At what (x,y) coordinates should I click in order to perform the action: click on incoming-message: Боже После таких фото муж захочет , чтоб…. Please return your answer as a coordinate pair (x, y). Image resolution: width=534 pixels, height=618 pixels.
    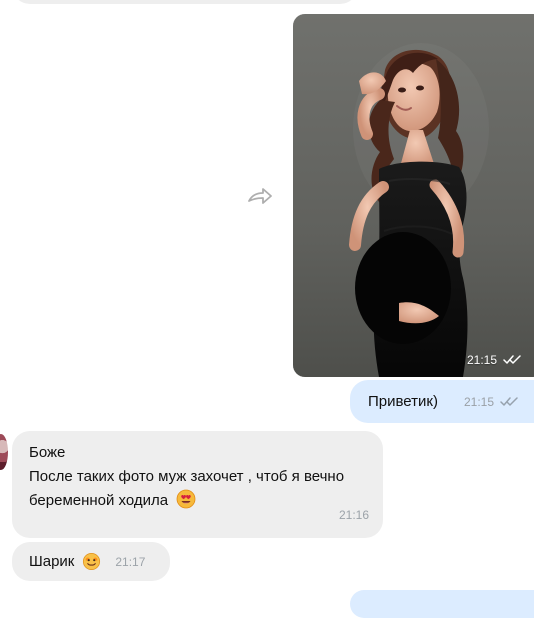
    Looking at the image, I should click on (197, 484).